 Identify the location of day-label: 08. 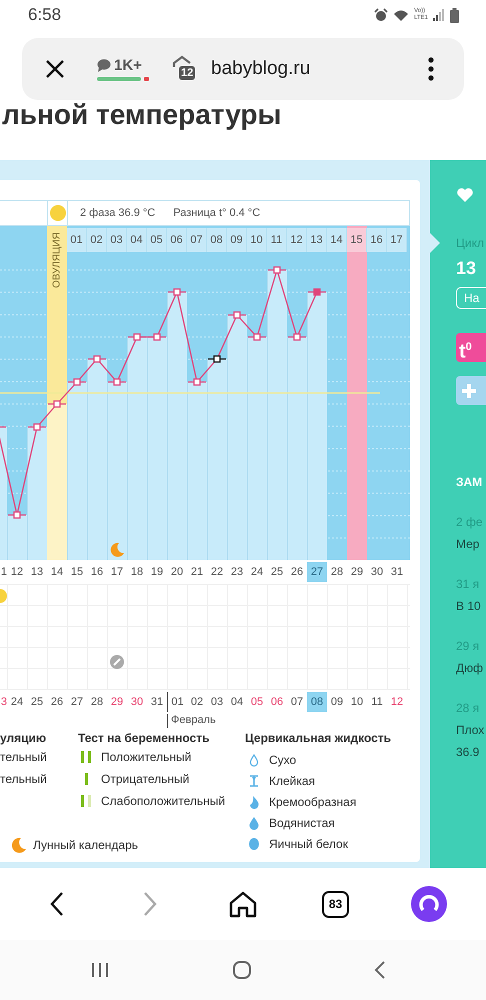
(217, 240).